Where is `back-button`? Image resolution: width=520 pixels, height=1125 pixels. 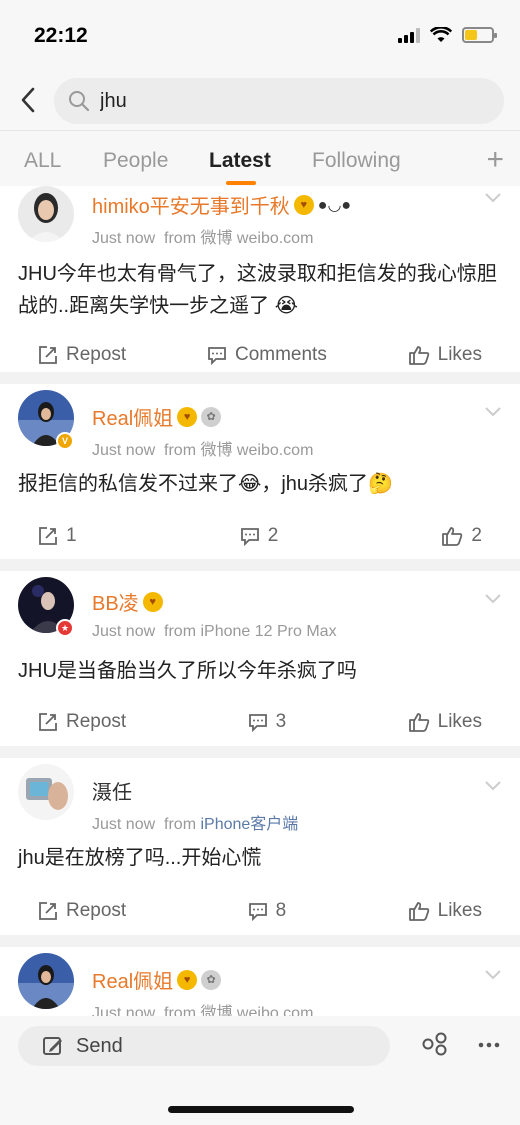
back-button is located at coordinates (28, 100).